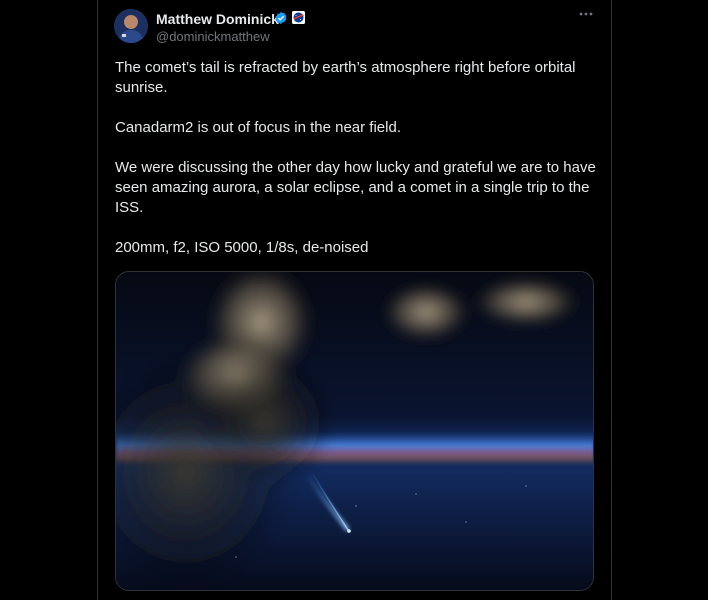 The height and width of the screenshot is (600, 708). Describe the element at coordinates (217, 19) in the screenshot. I see `author-name: Matthew Dominick` at that location.